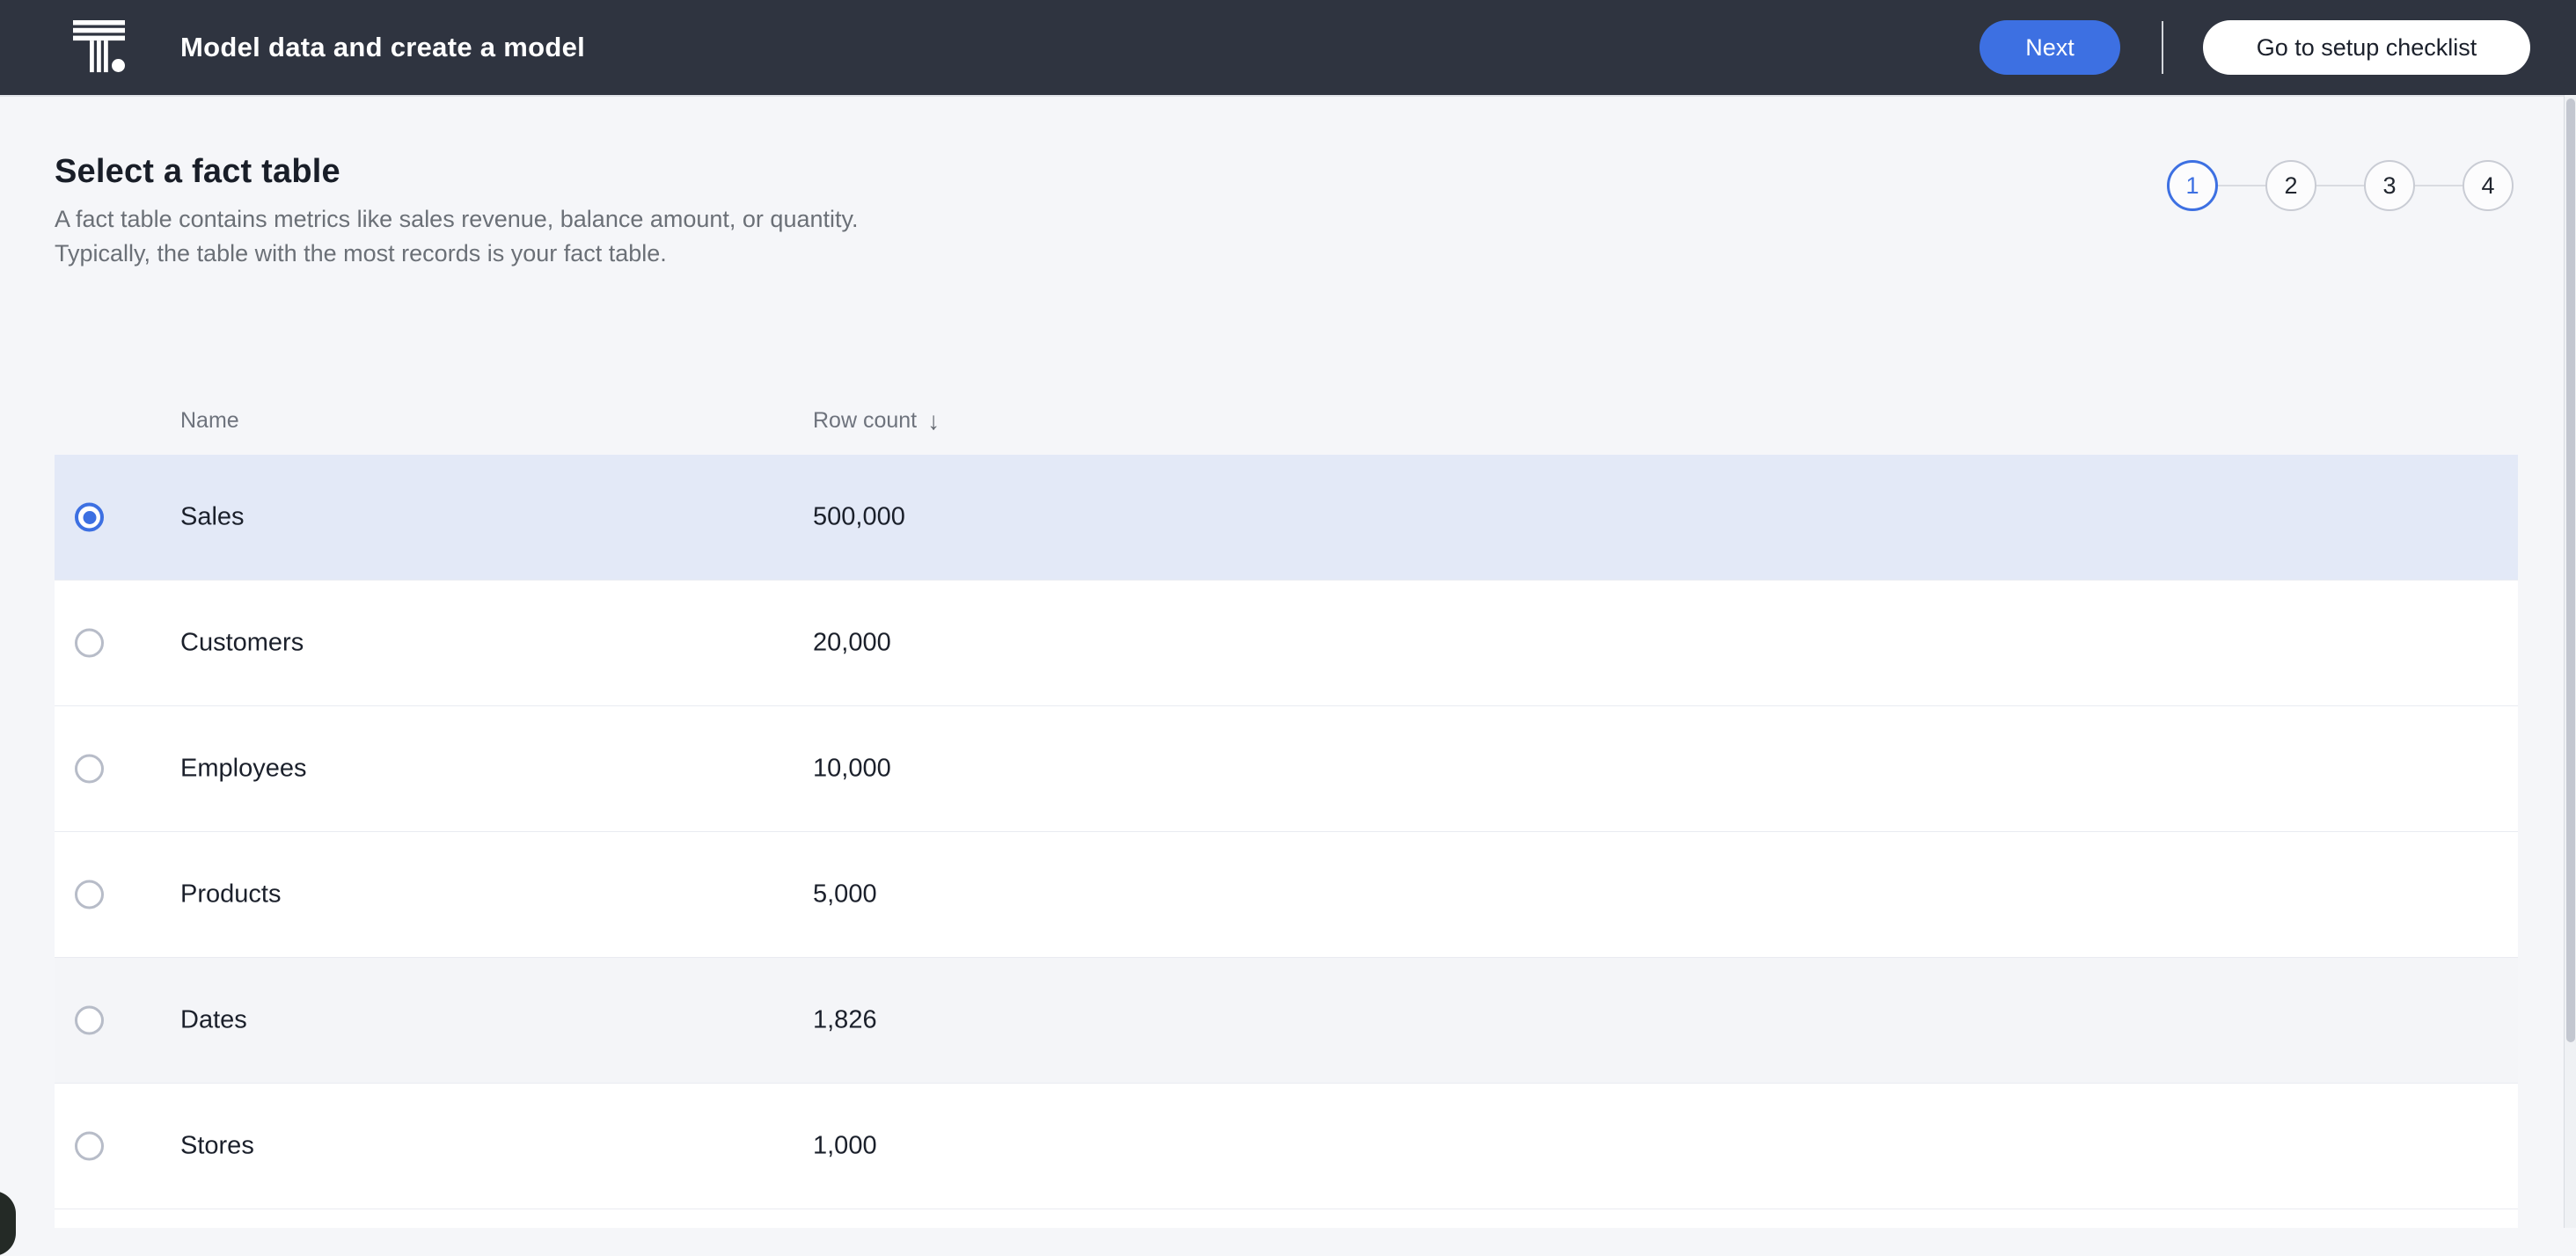 This screenshot has height=1256, width=2576. Describe the element at coordinates (1286, 1219) in the screenshot. I see `table-row-partial` at that location.